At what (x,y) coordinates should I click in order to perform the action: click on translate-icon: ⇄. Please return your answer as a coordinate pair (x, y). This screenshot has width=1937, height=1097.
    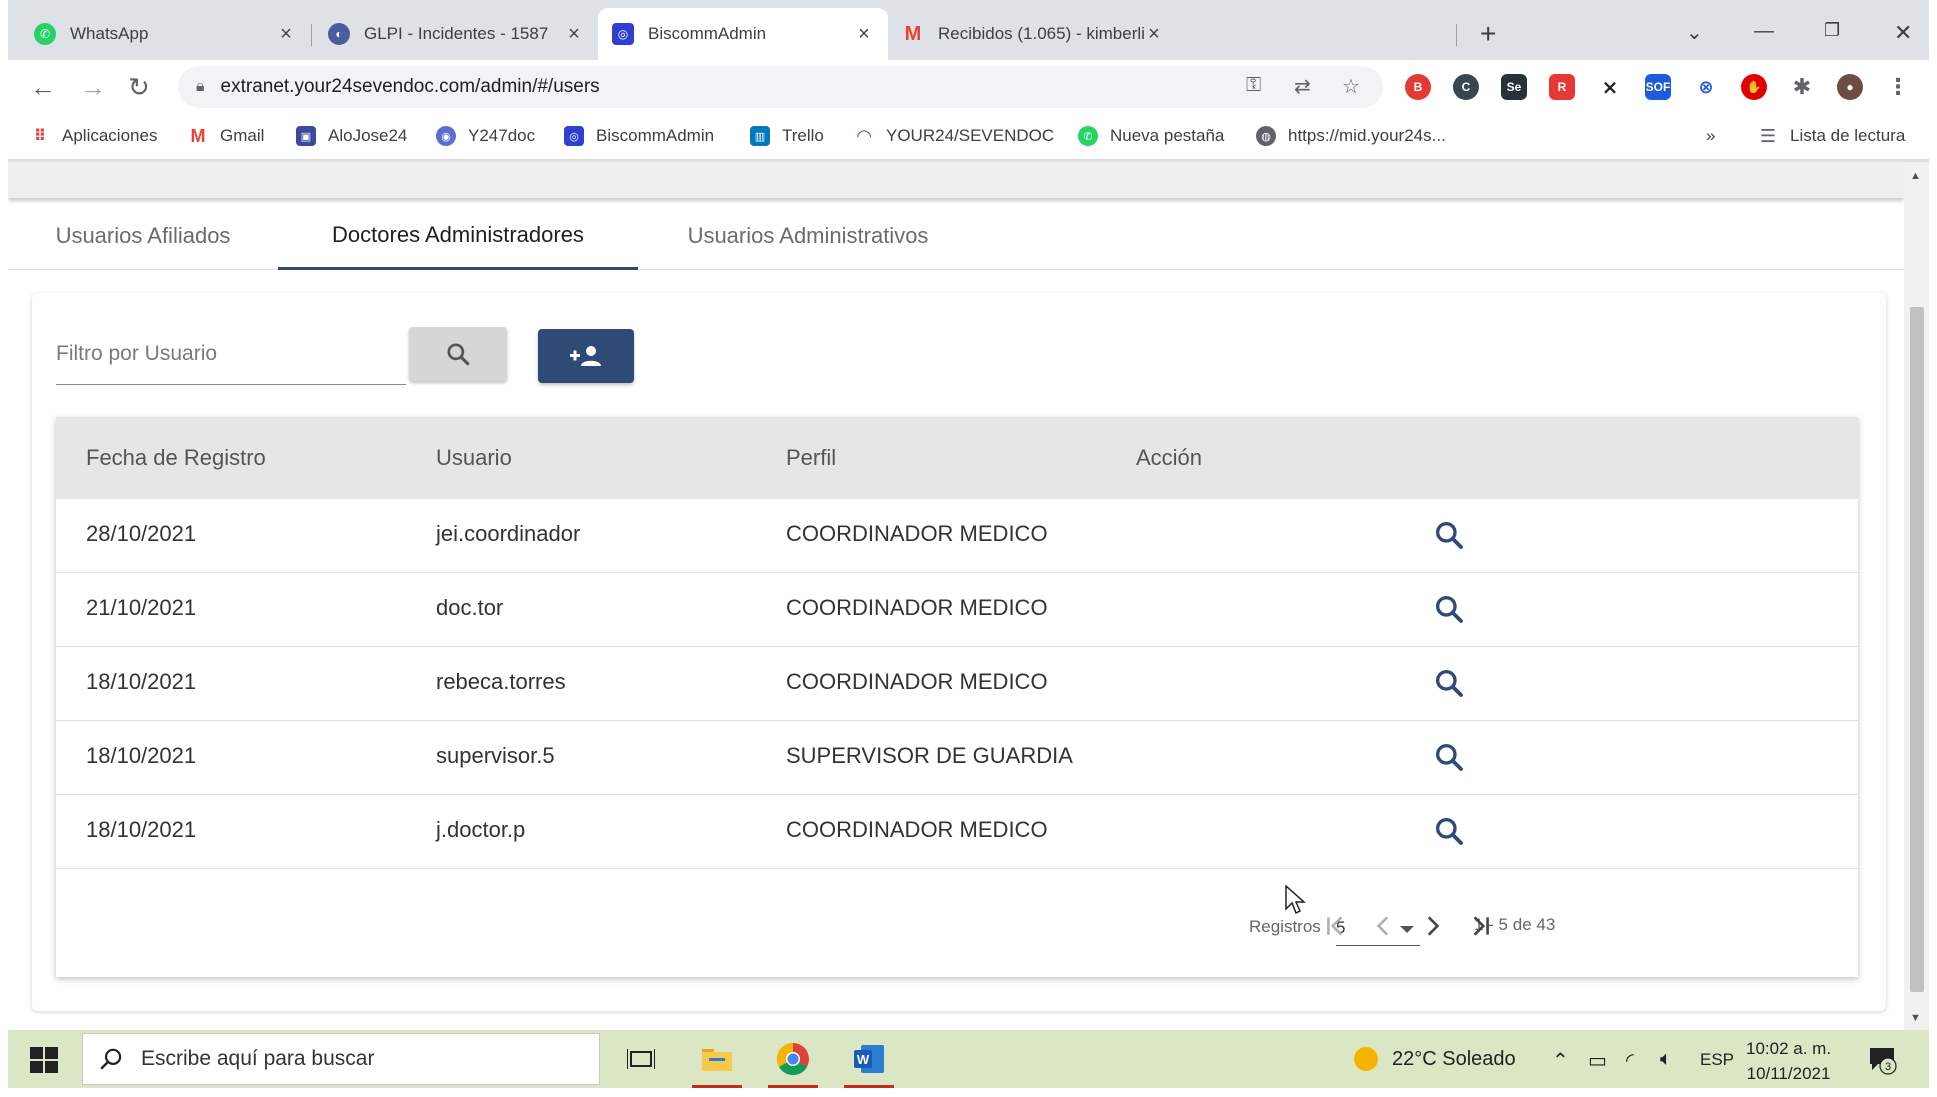
    Looking at the image, I should click on (1302, 86).